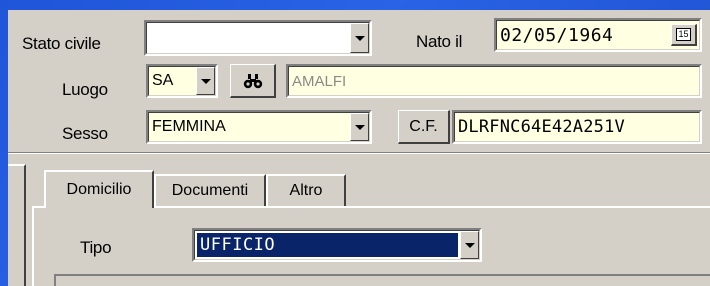 This screenshot has width=710, height=286. Describe the element at coordinates (327, 245) in the screenshot. I see `tipo-value: UFFICIO` at that location.